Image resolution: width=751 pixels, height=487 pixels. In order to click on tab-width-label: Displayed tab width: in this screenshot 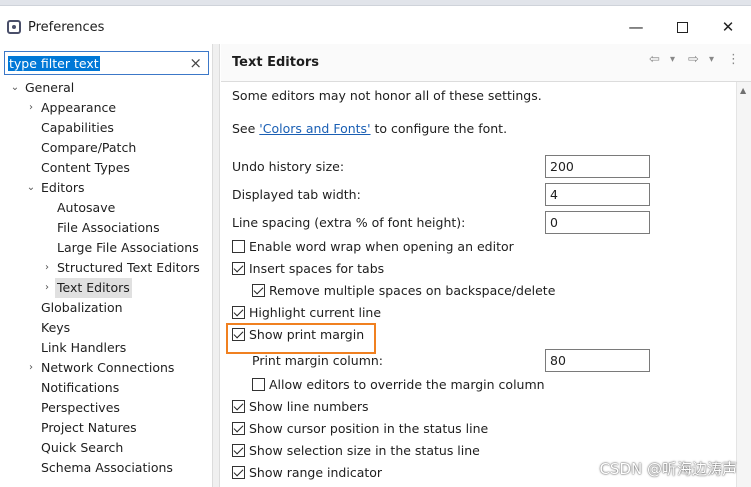, I will do `click(296, 194)`.